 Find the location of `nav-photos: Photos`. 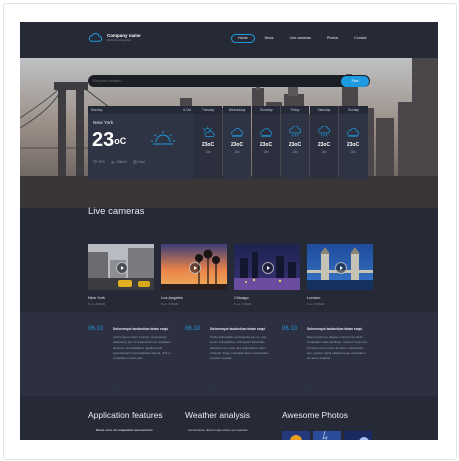

nav-photos: Photos is located at coordinates (332, 38).